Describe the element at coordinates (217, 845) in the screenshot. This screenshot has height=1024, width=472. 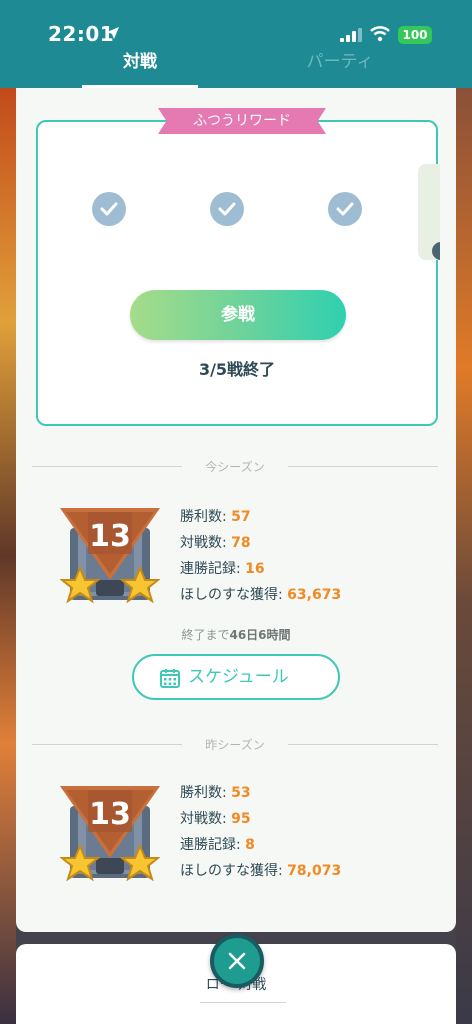
I see `stat-row-streak: 連勝記録: 8` at that location.